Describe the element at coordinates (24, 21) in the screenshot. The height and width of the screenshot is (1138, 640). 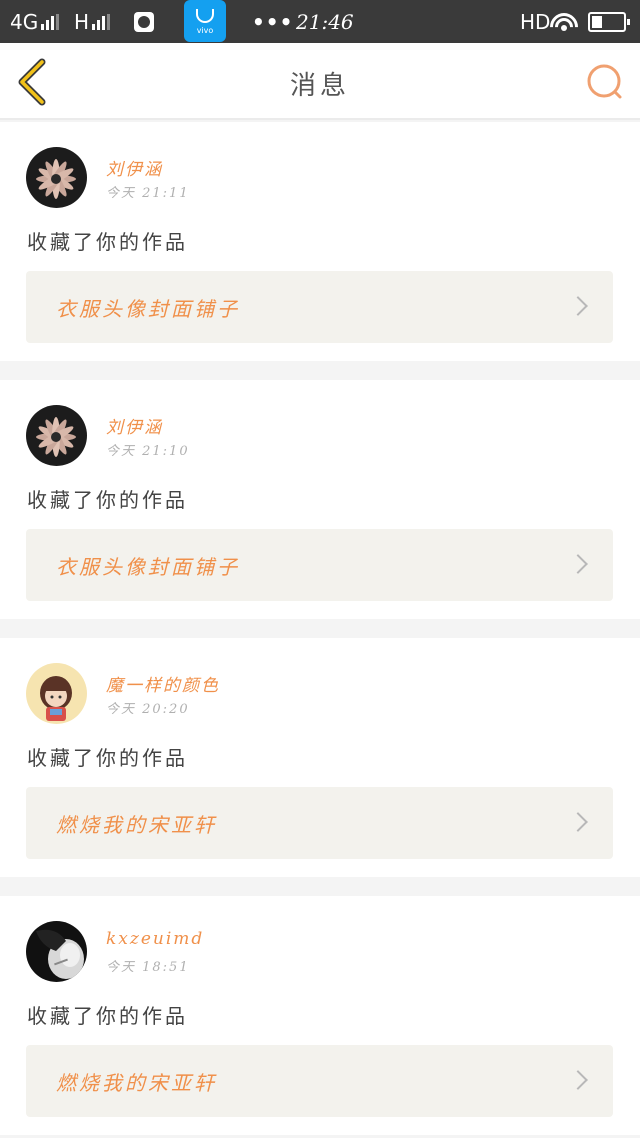
I see `network-4g-label: 4G` at that location.